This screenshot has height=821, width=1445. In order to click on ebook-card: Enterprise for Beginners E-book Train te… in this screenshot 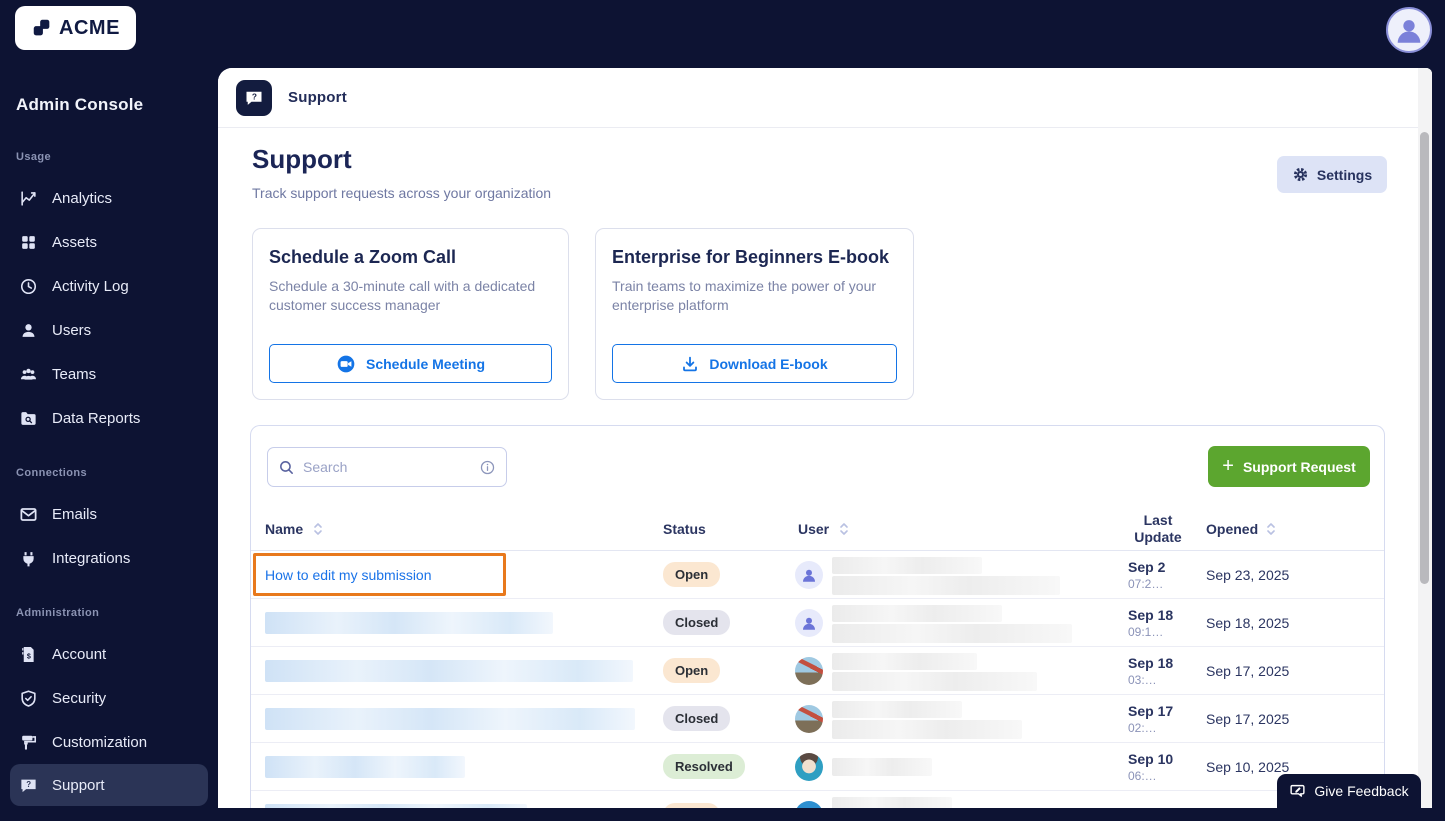, I will do `click(754, 314)`.